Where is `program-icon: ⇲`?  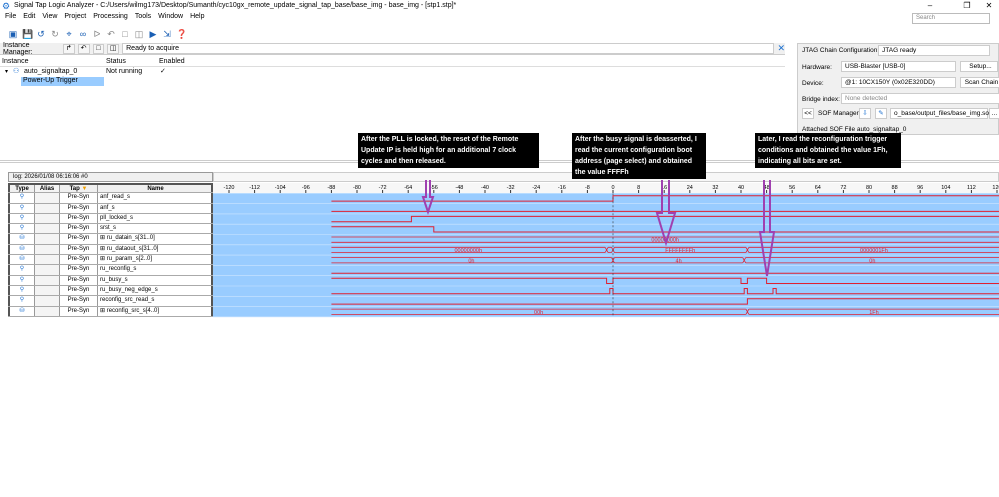
program-icon: ⇲ is located at coordinates (167, 34).